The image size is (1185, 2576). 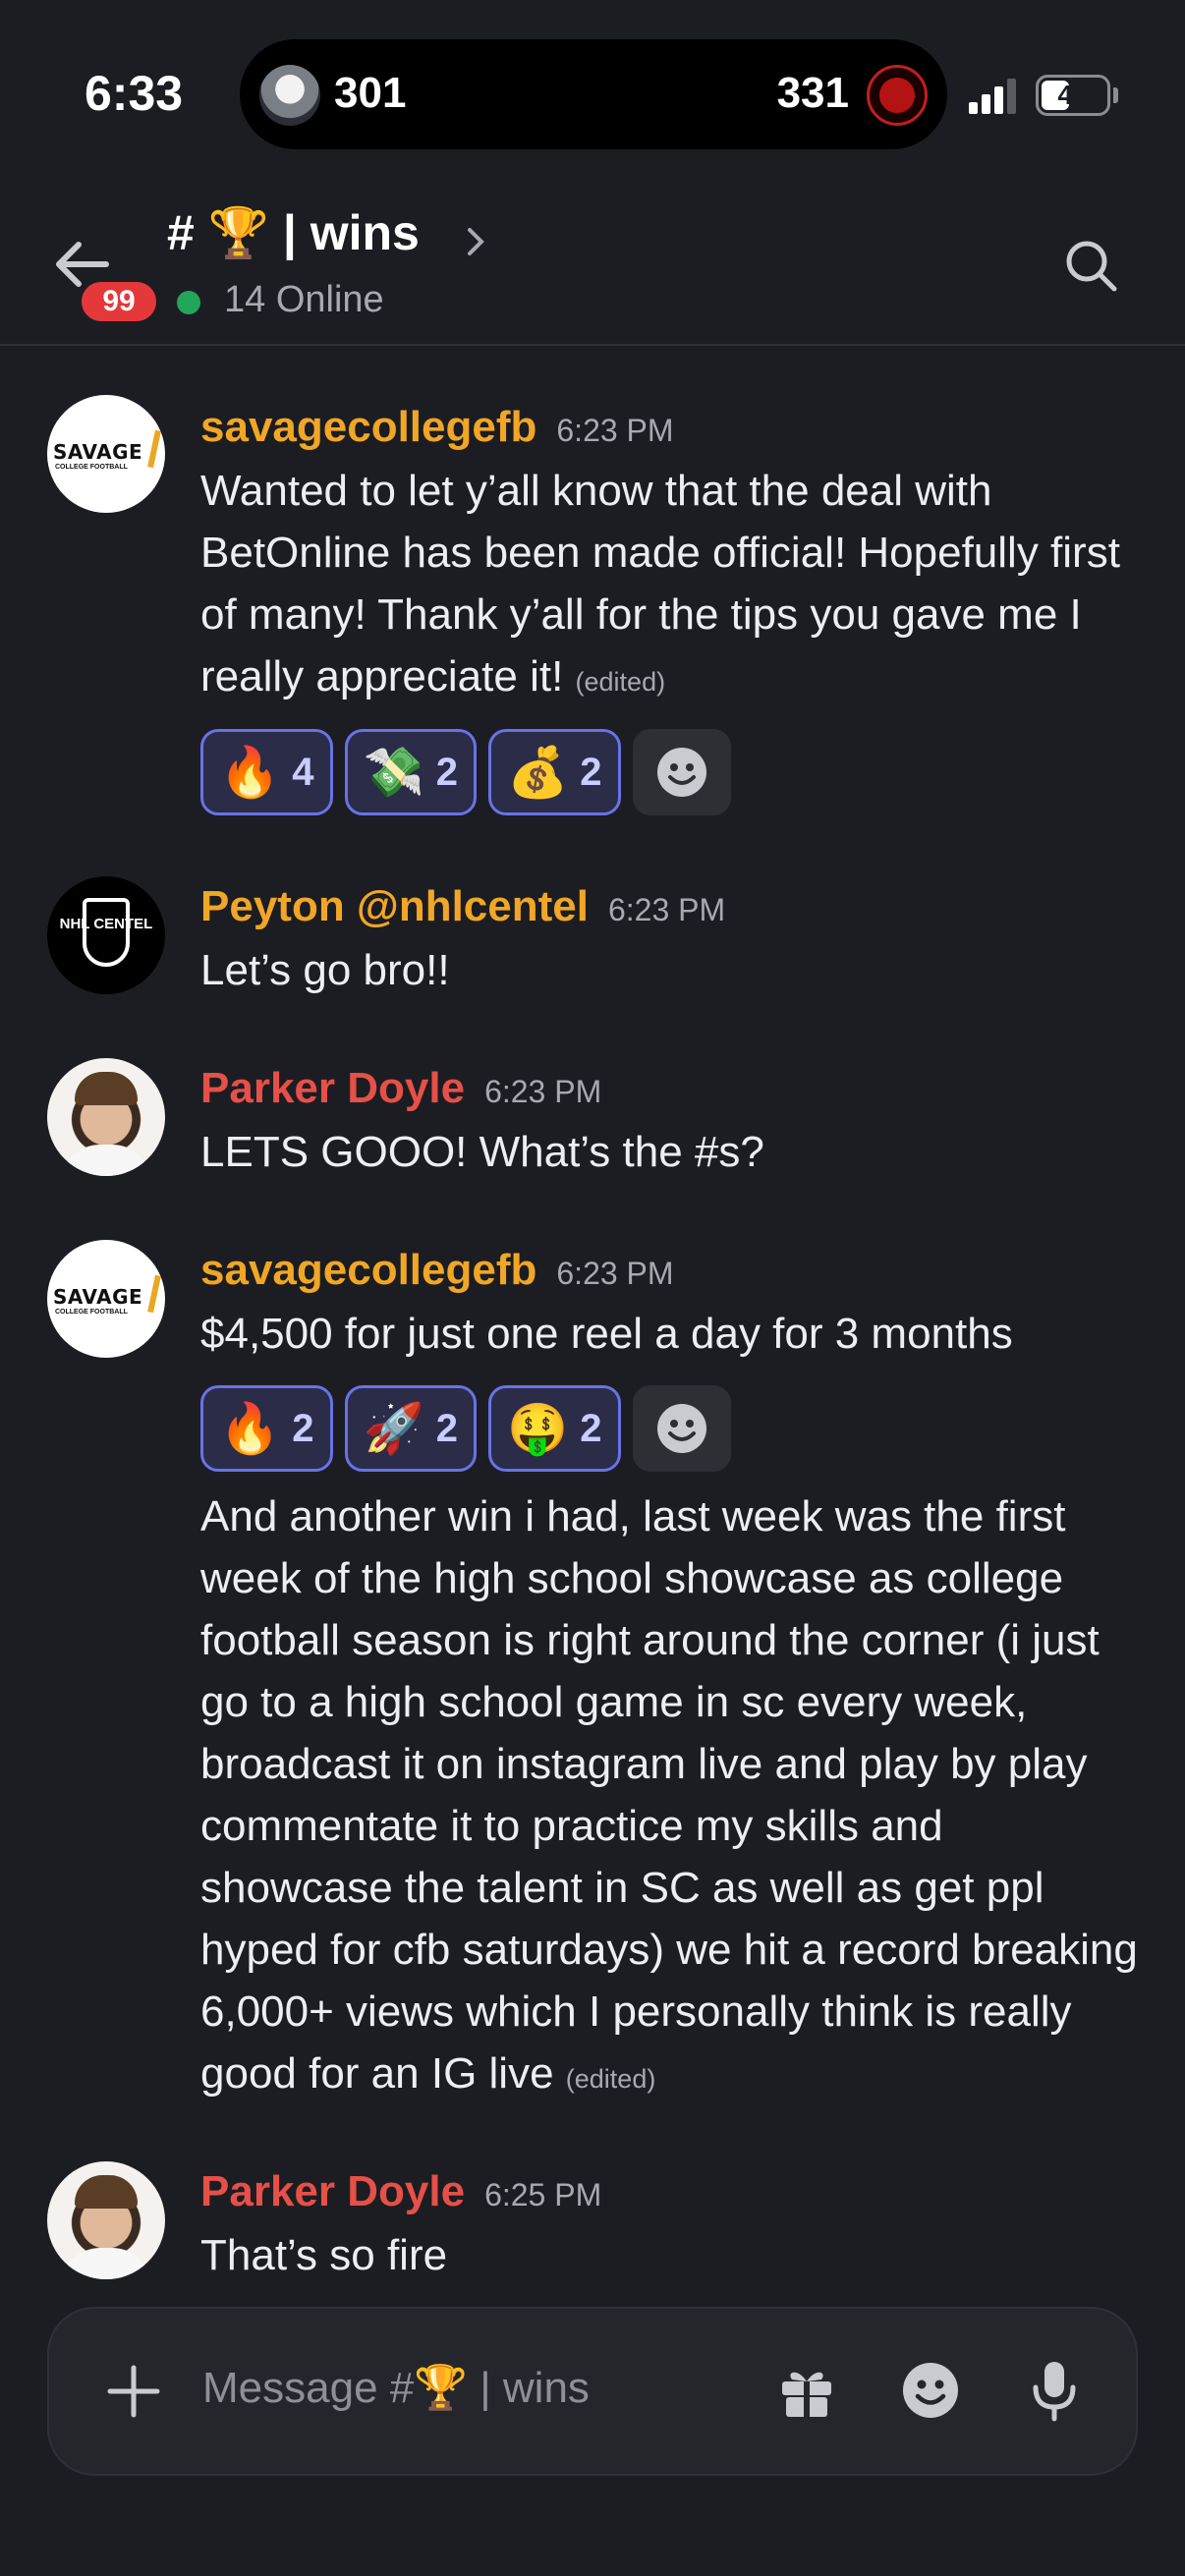 I want to click on channel-title: # 🏆 | wins, so click(x=293, y=233).